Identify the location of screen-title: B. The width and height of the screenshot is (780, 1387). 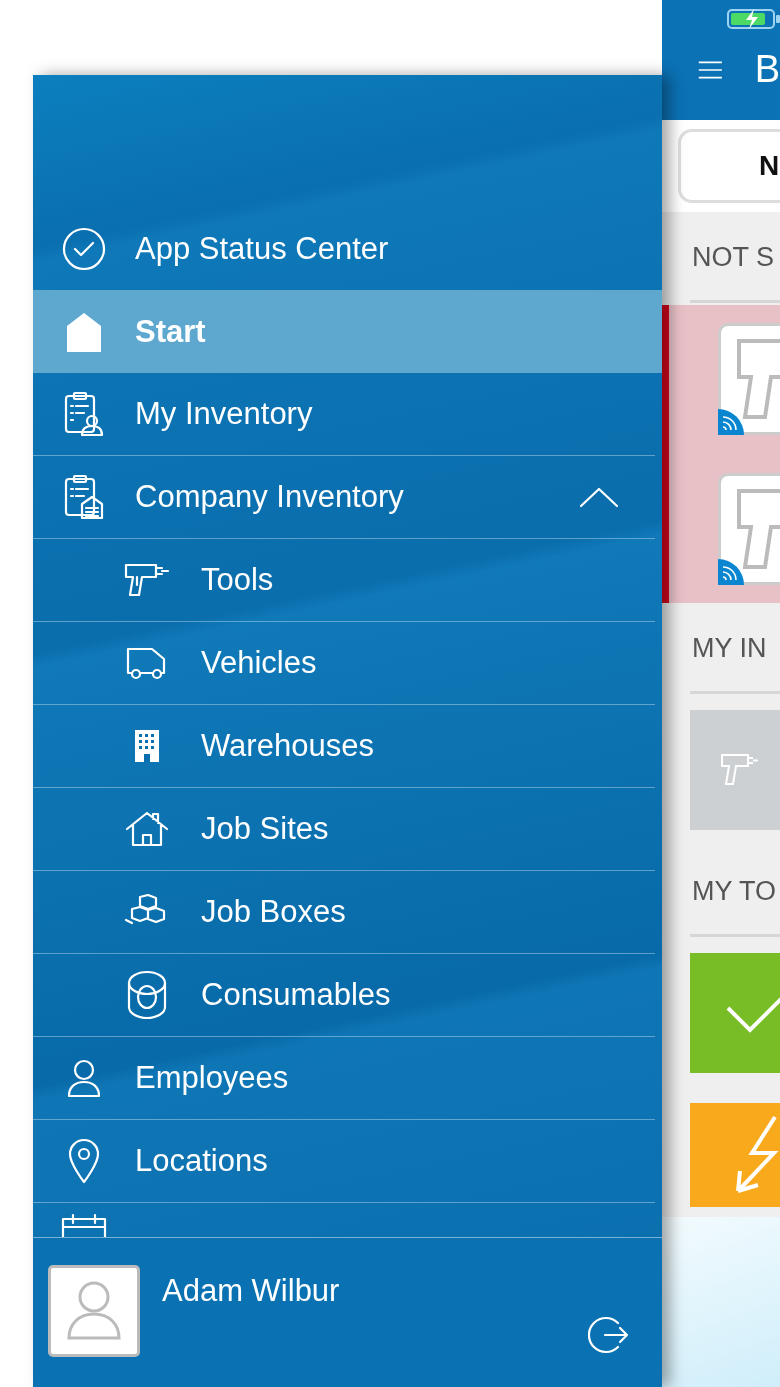
(767, 69).